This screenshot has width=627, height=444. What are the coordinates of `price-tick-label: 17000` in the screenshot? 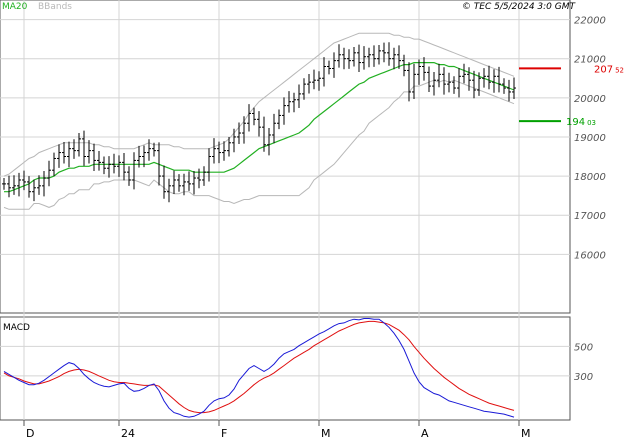 It's located at (590, 216).